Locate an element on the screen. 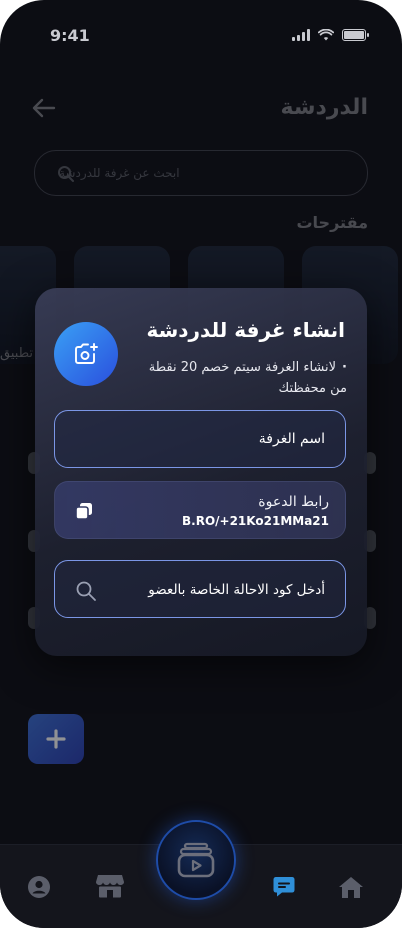 This screenshot has width=402, height=928. reels-button is located at coordinates (196, 860).